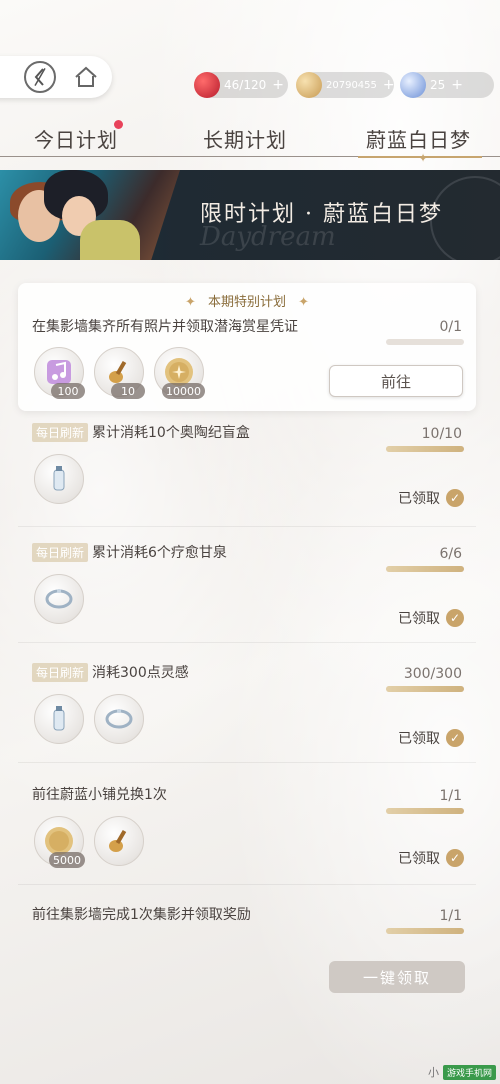 The image size is (500, 1084). Describe the element at coordinates (389, 85) in the screenshot. I see `coin-add-button: +` at that location.